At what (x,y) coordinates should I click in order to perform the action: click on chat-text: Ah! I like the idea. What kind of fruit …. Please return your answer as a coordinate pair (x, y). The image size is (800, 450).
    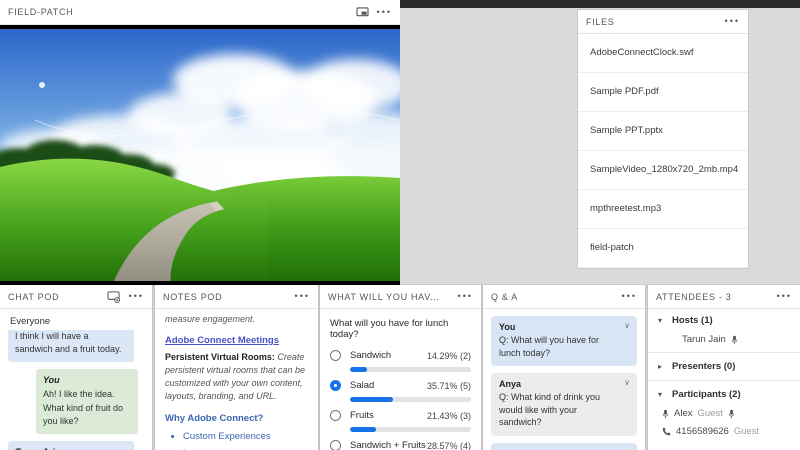
    Looking at the image, I should click on (83, 407).